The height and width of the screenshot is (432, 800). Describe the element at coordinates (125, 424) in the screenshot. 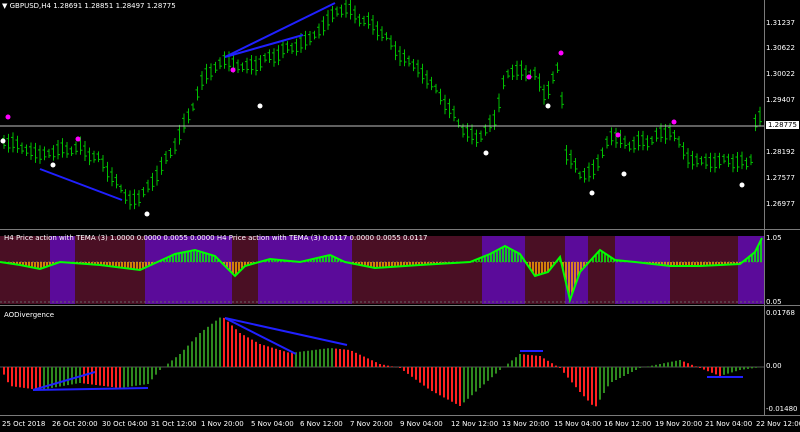

I see `time-label: 30 Oct 04:00` at that location.